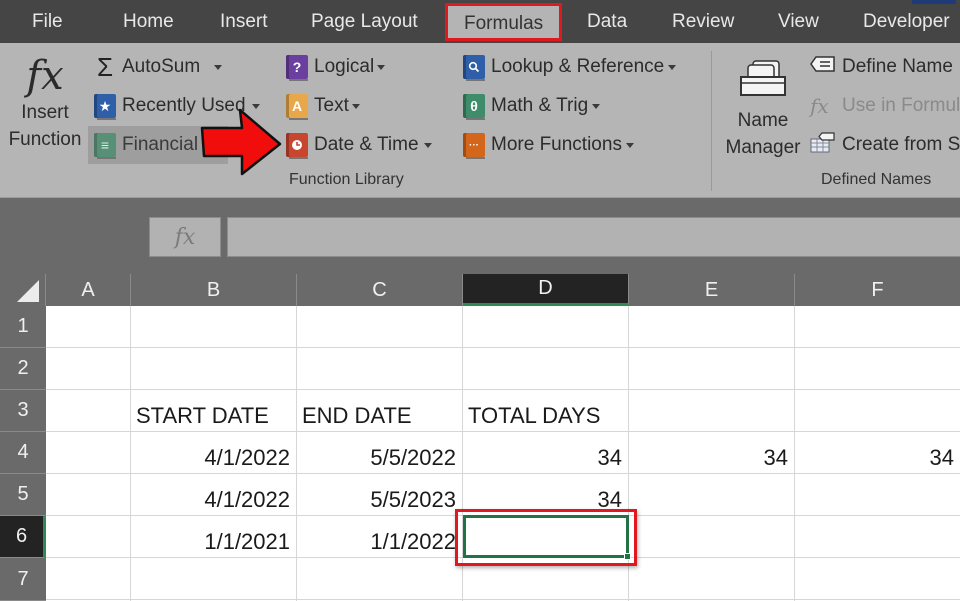 The width and height of the screenshot is (960, 601). I want to click on column-header-f: F, so click(877, 290).